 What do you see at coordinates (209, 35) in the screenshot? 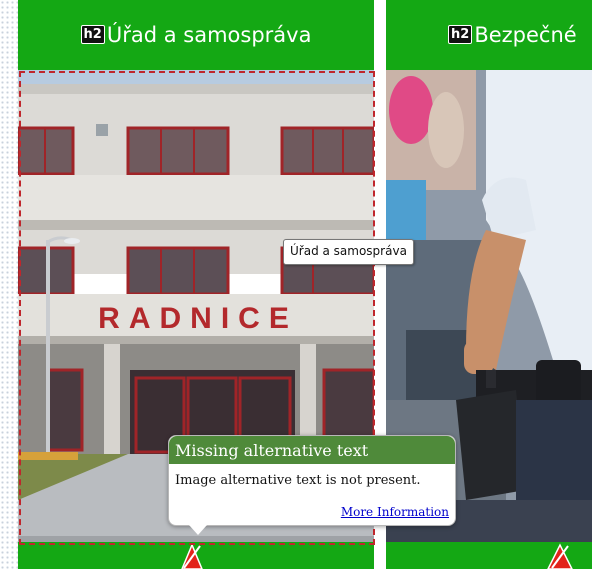
I see `card-title: Úřad a samospráva` at bounding box center [209, 35].